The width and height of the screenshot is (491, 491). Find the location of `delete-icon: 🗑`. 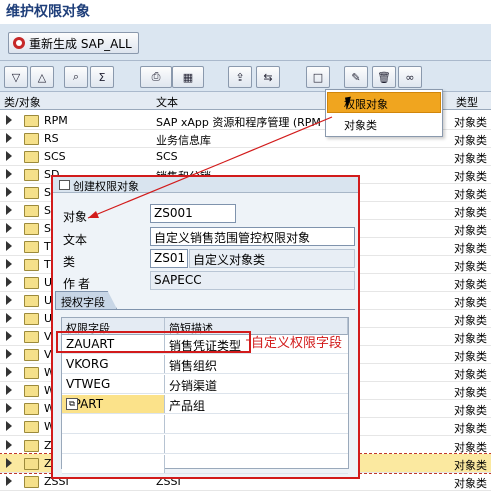

delete-icon: 🗑 is located at coordinates (384, 77).